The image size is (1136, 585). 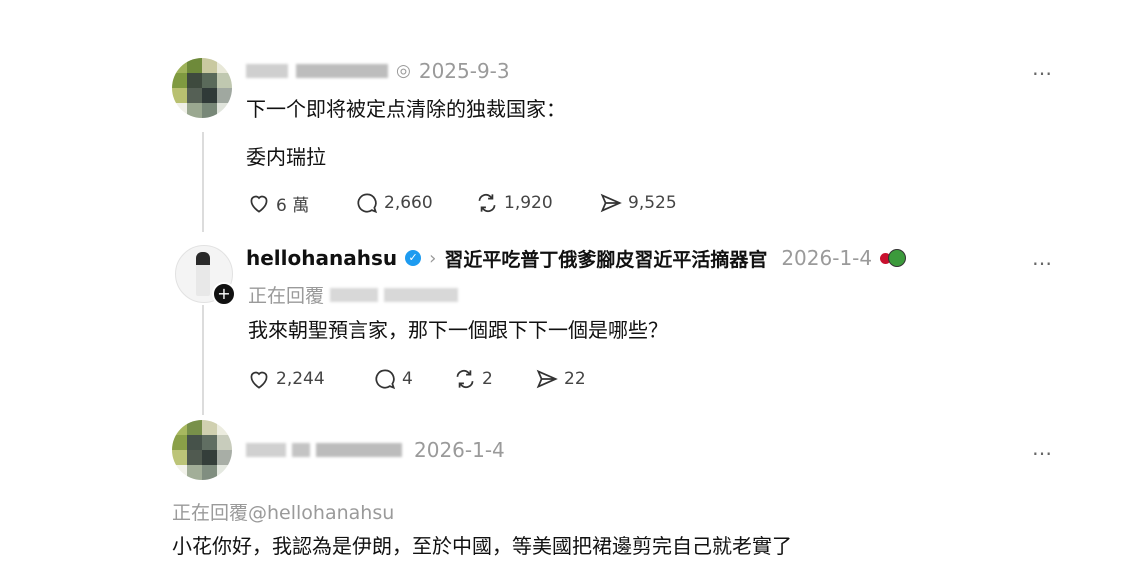 I want to click on replying-to: 正在回覆@hellohanahsu, so click(x=283, y=511).